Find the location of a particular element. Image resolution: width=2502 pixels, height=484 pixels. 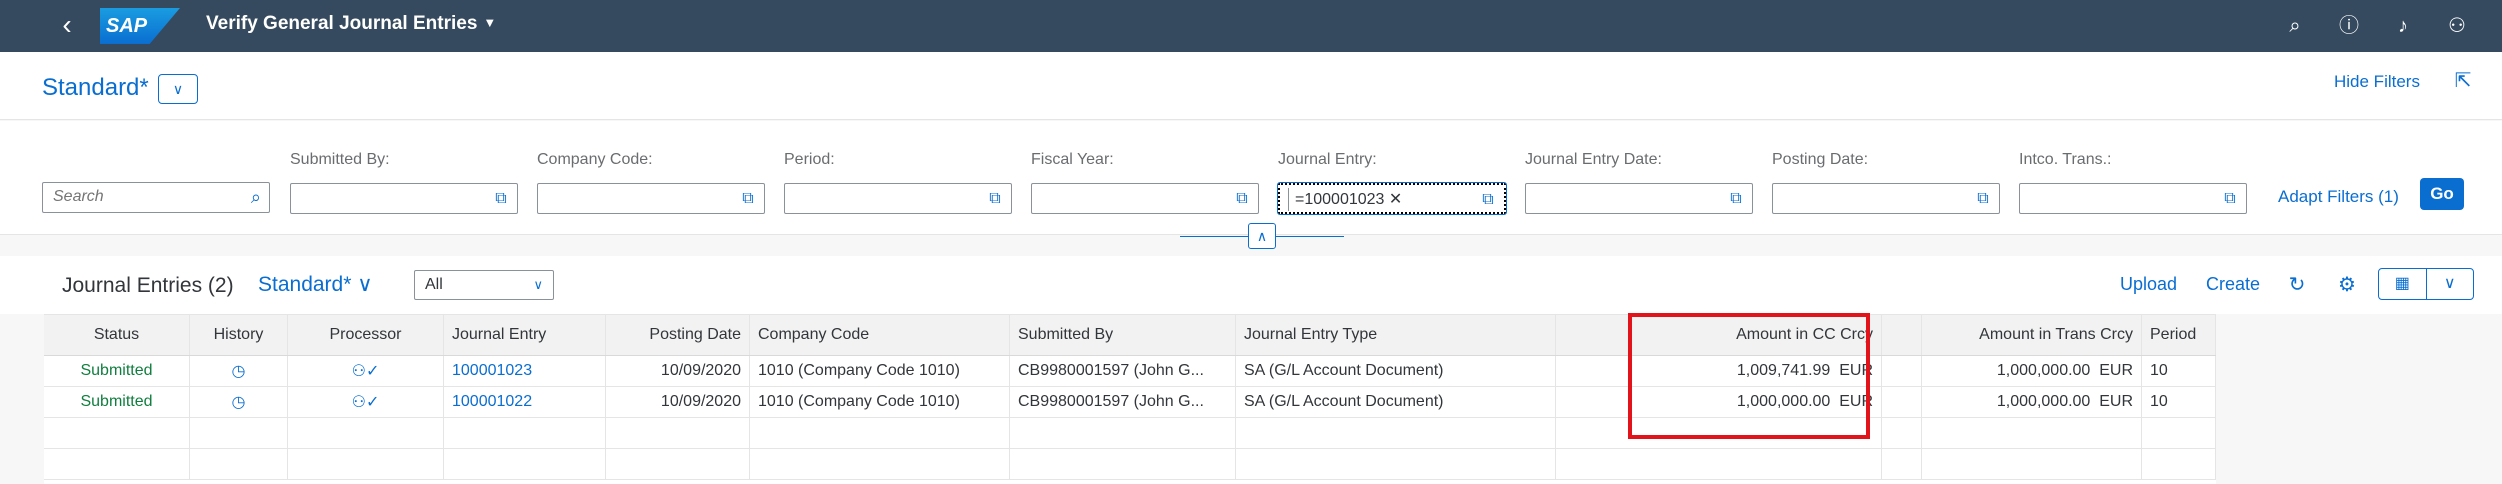

journal-entry-link: 100001022 is located at coordinates (525, 402).